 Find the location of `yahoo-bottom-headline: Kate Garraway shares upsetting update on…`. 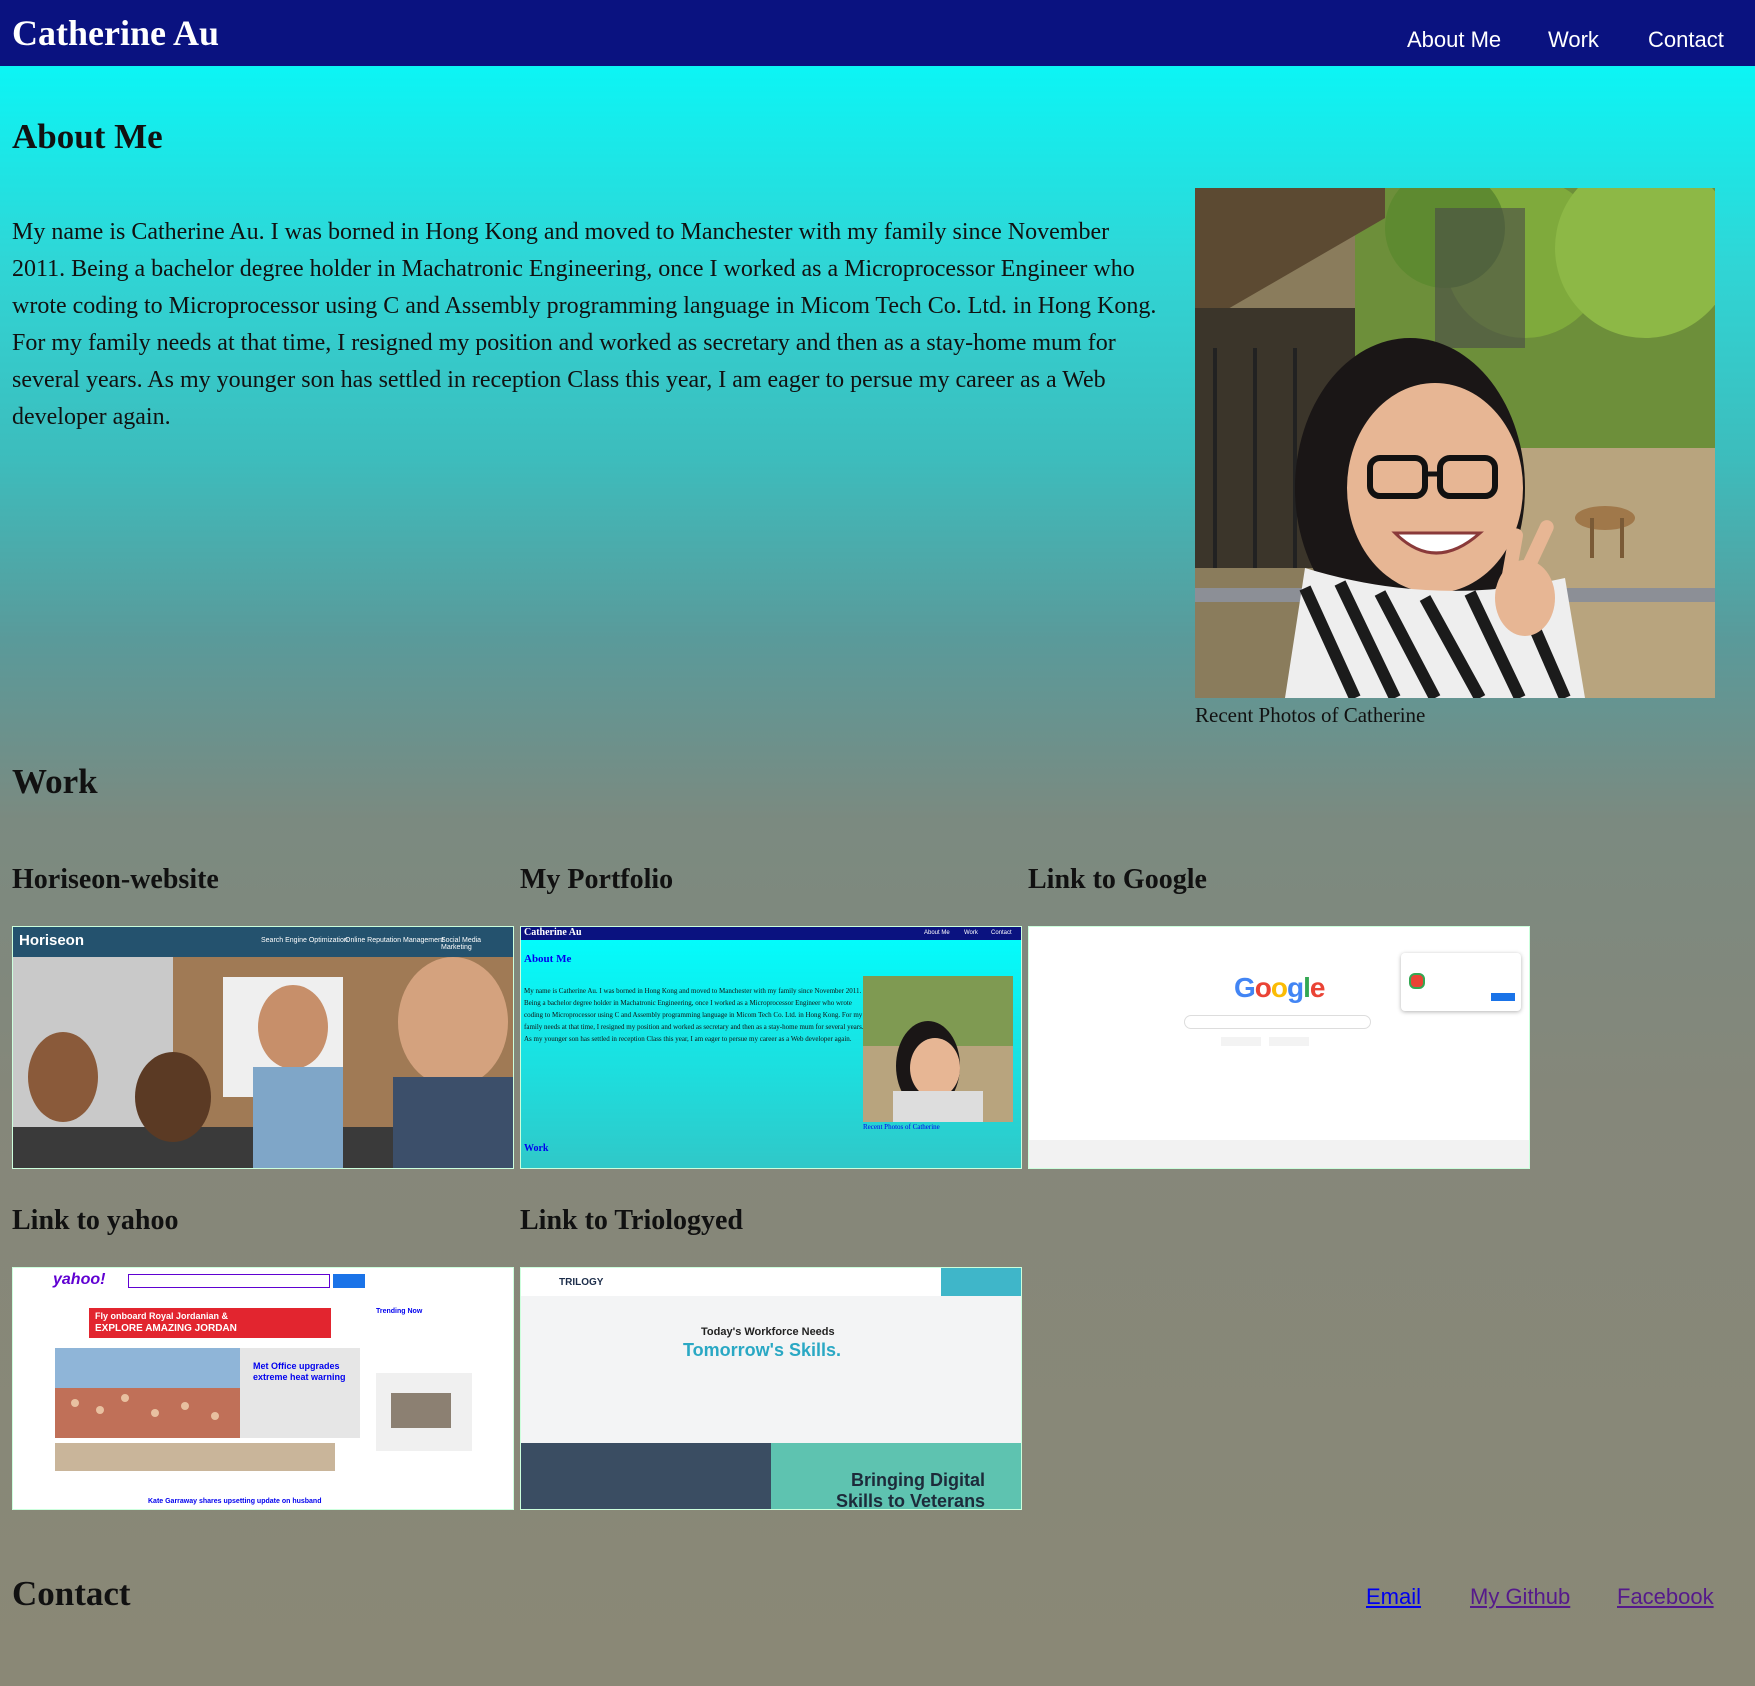

yahoo-bottom-headline: Kate Garraway shares upsetting update on… is located at coordinates (235, 1501).